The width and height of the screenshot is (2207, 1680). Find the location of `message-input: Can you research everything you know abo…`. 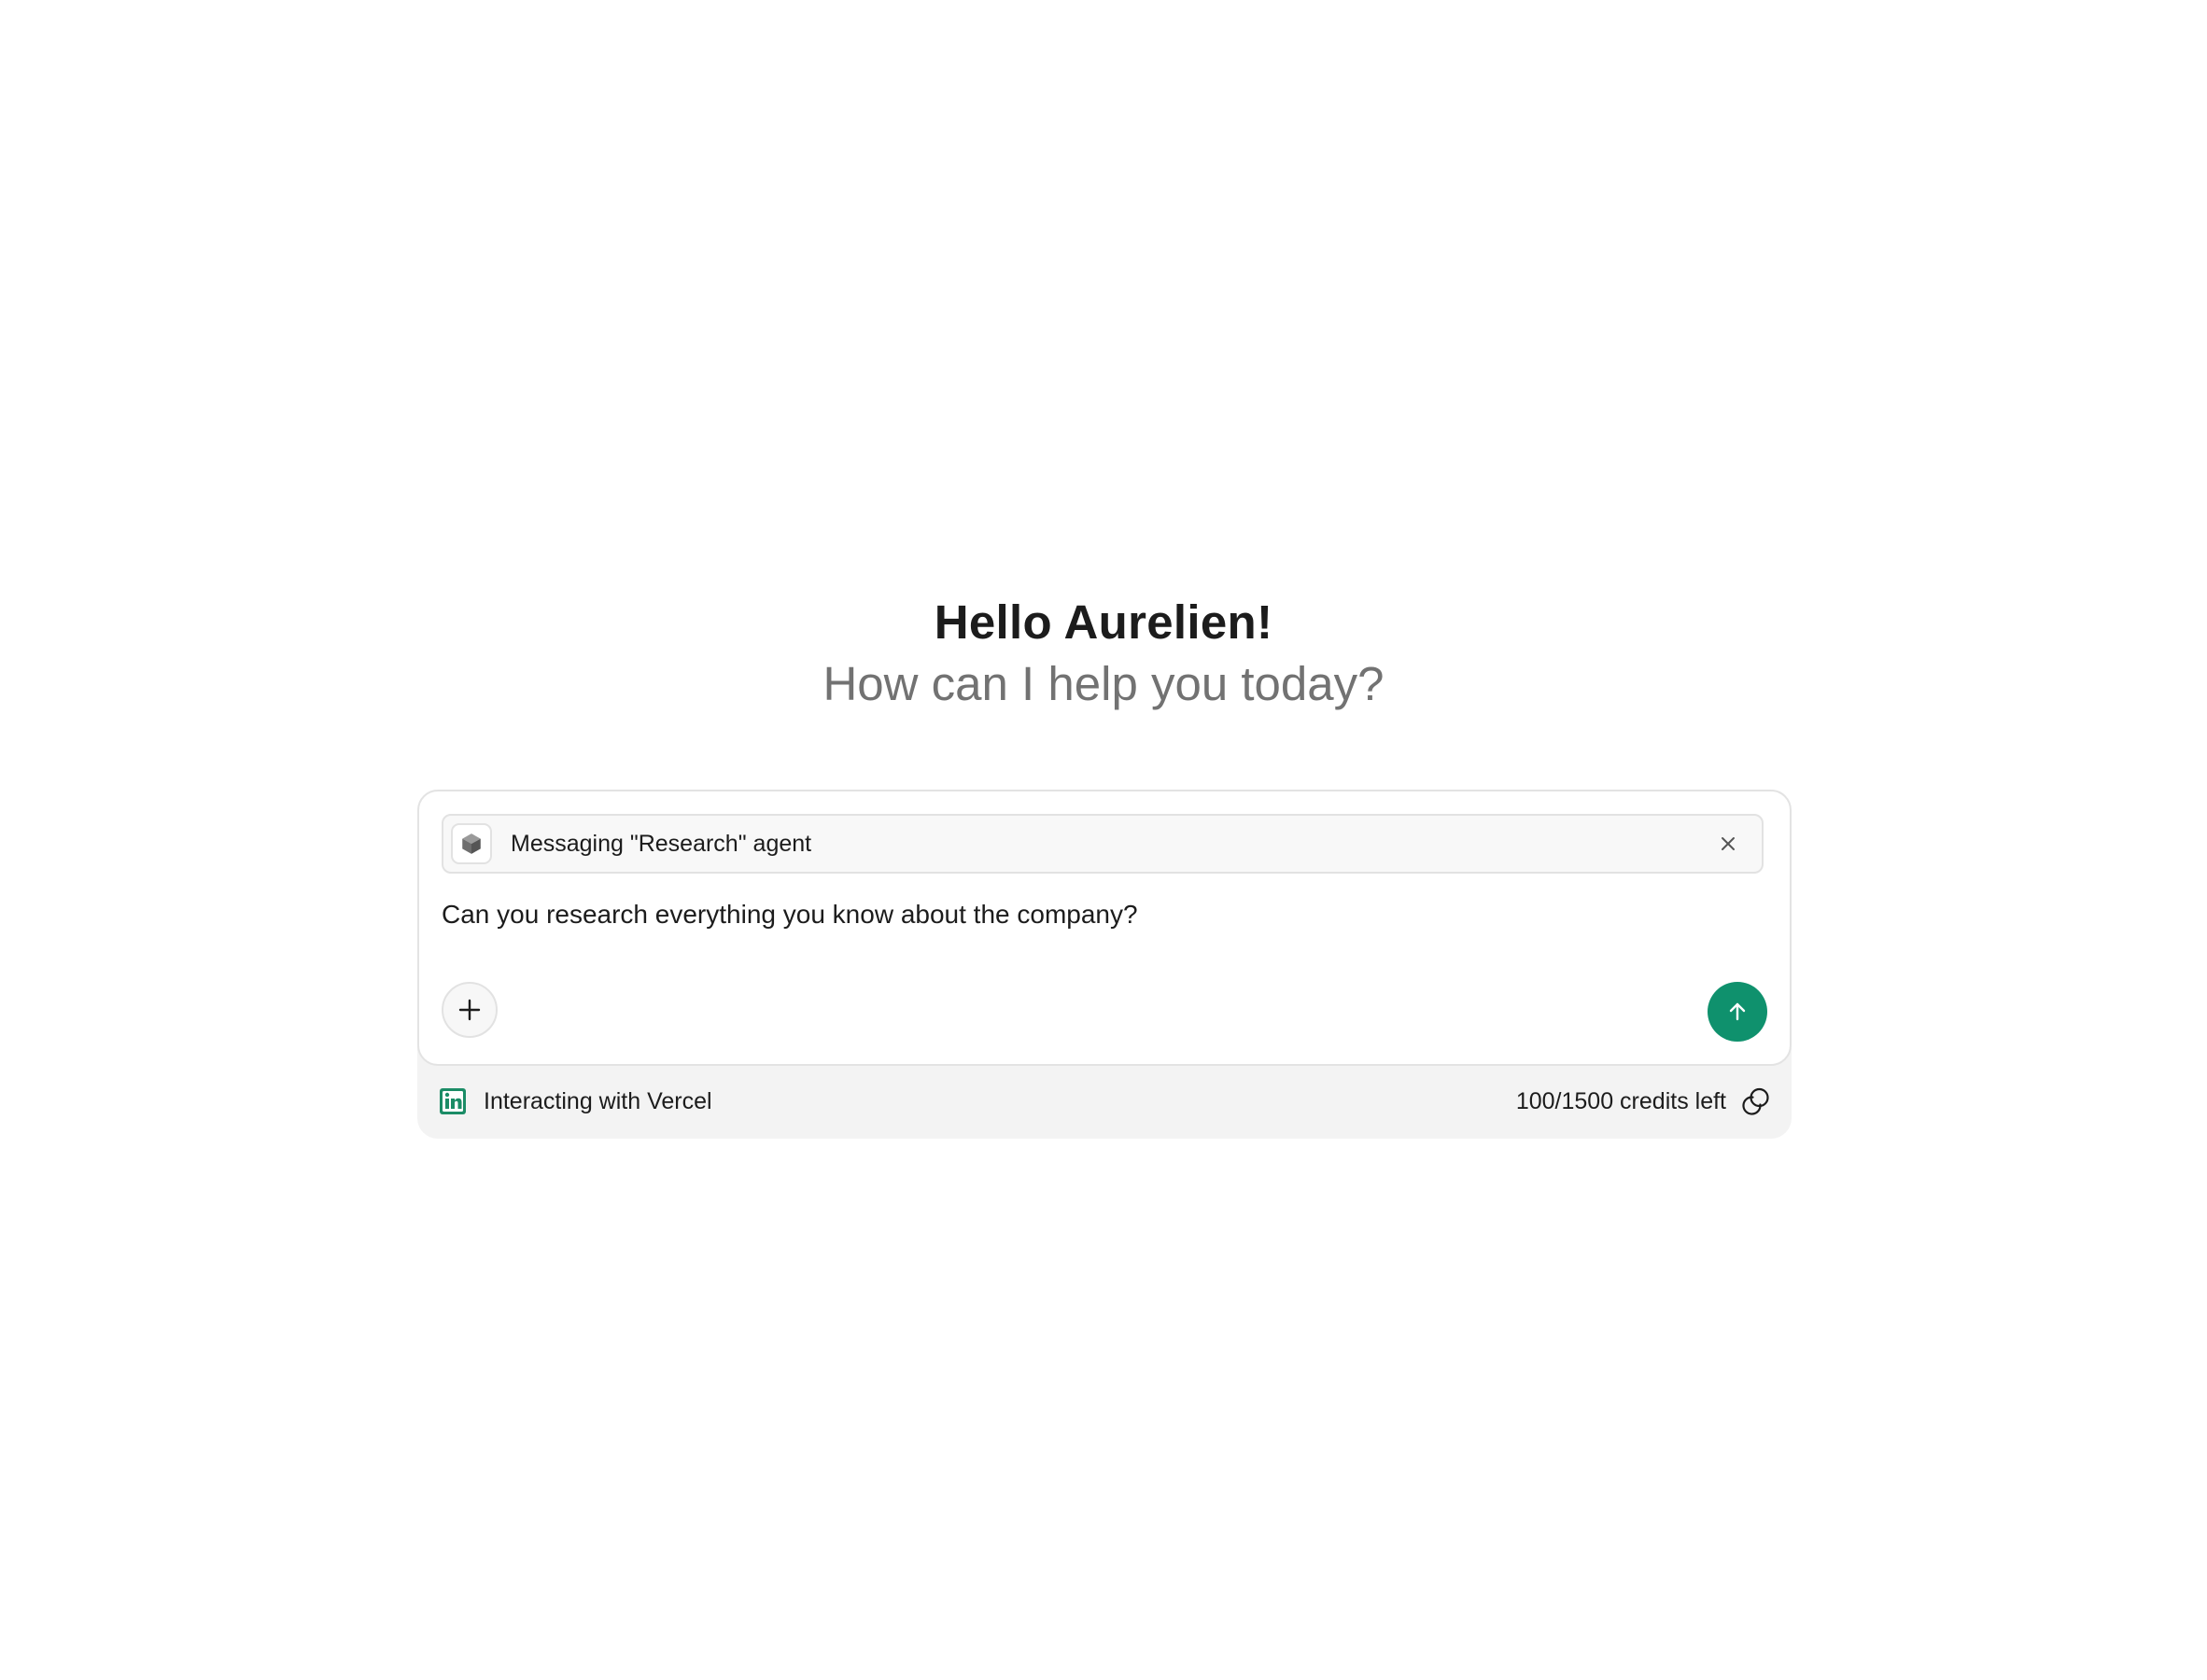

message-input: Can you research everything you know abo… is located at coordinates (790, 914).